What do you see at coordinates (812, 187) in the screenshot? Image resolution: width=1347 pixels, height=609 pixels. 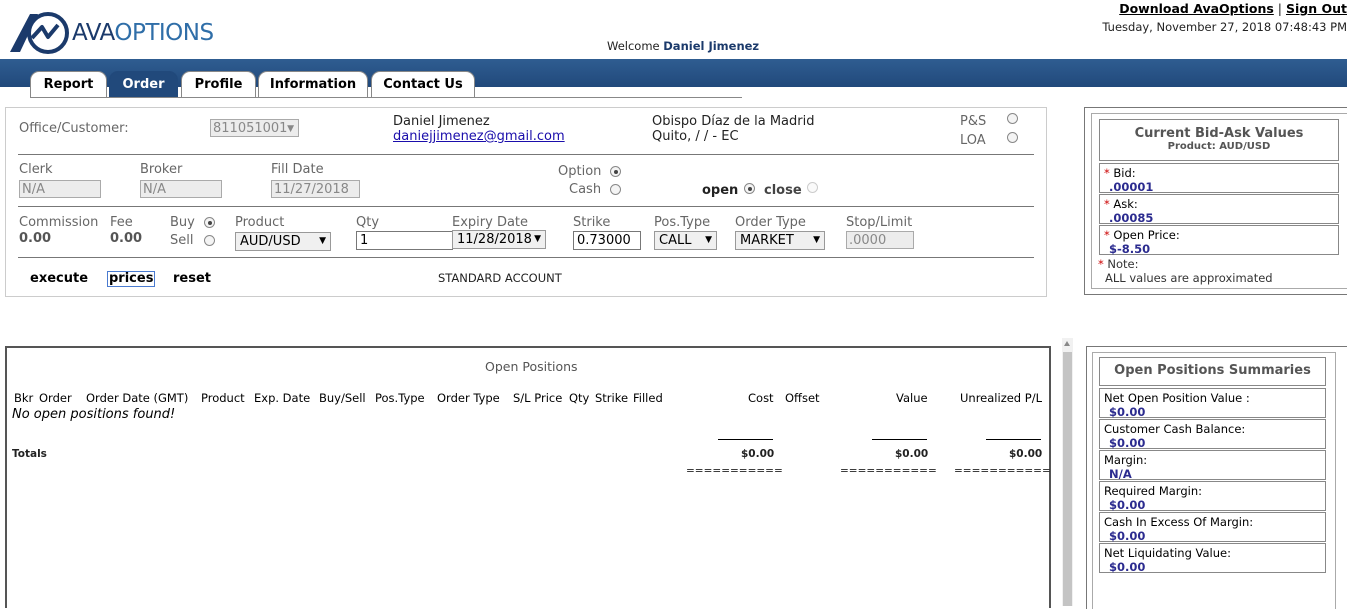 I see `close-radio` at bounding box center [812, 187].